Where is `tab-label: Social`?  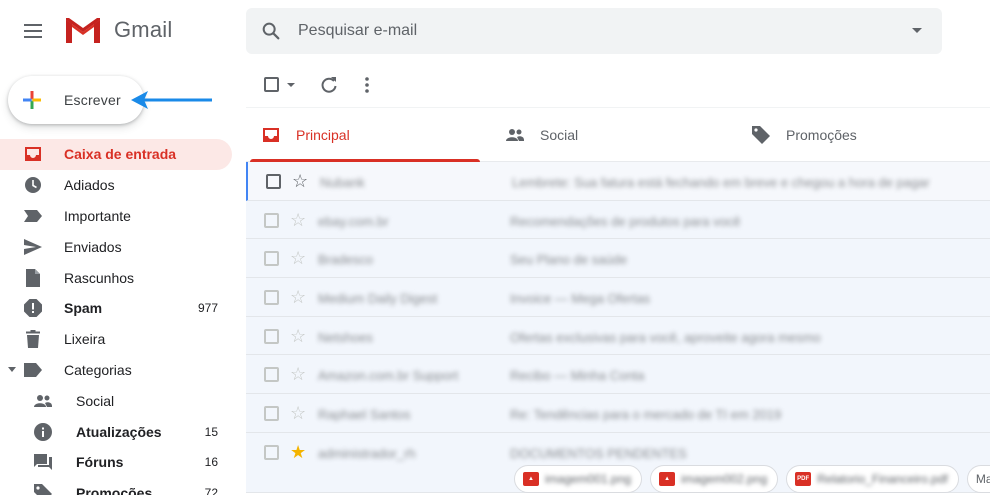 tab-label: Social is located at coordinates (559, 135).